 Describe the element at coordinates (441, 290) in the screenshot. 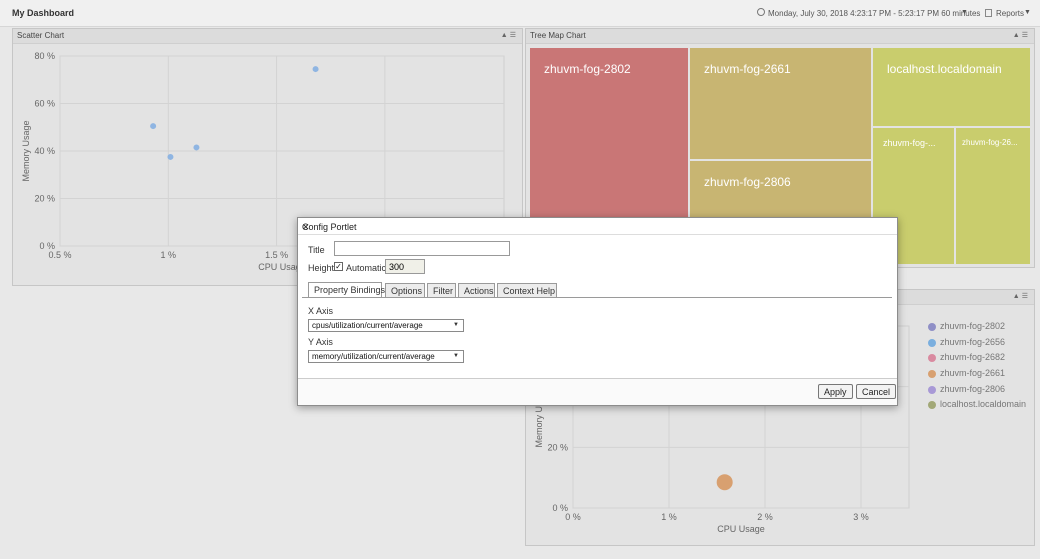

I see `tab-filter: Filter` at that location.